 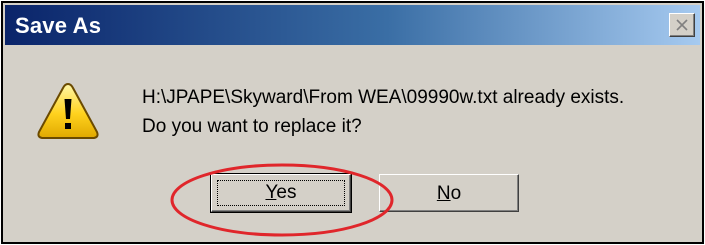 I want to click on no-button: No, so click(x=449, y=193).